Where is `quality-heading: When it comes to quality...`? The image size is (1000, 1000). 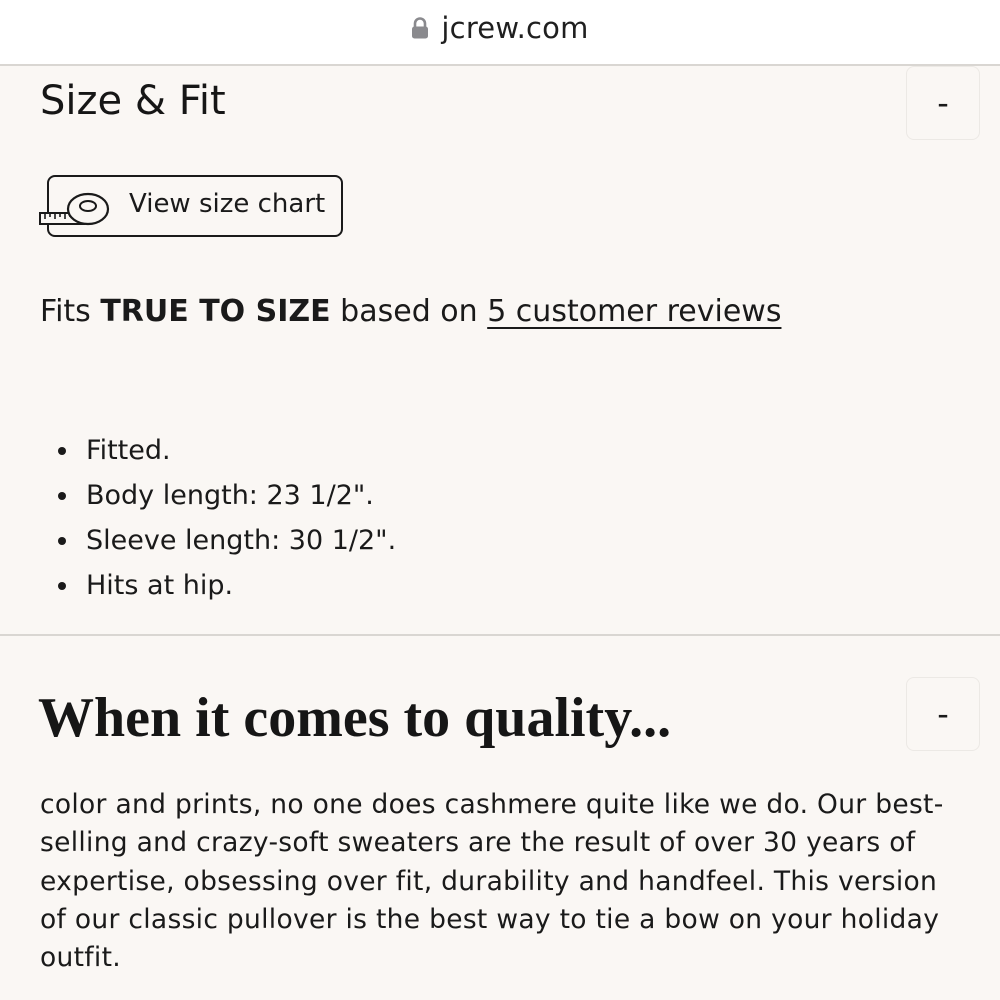 quality-heading: When it comes to quality... is located at coordinates (355, 718).